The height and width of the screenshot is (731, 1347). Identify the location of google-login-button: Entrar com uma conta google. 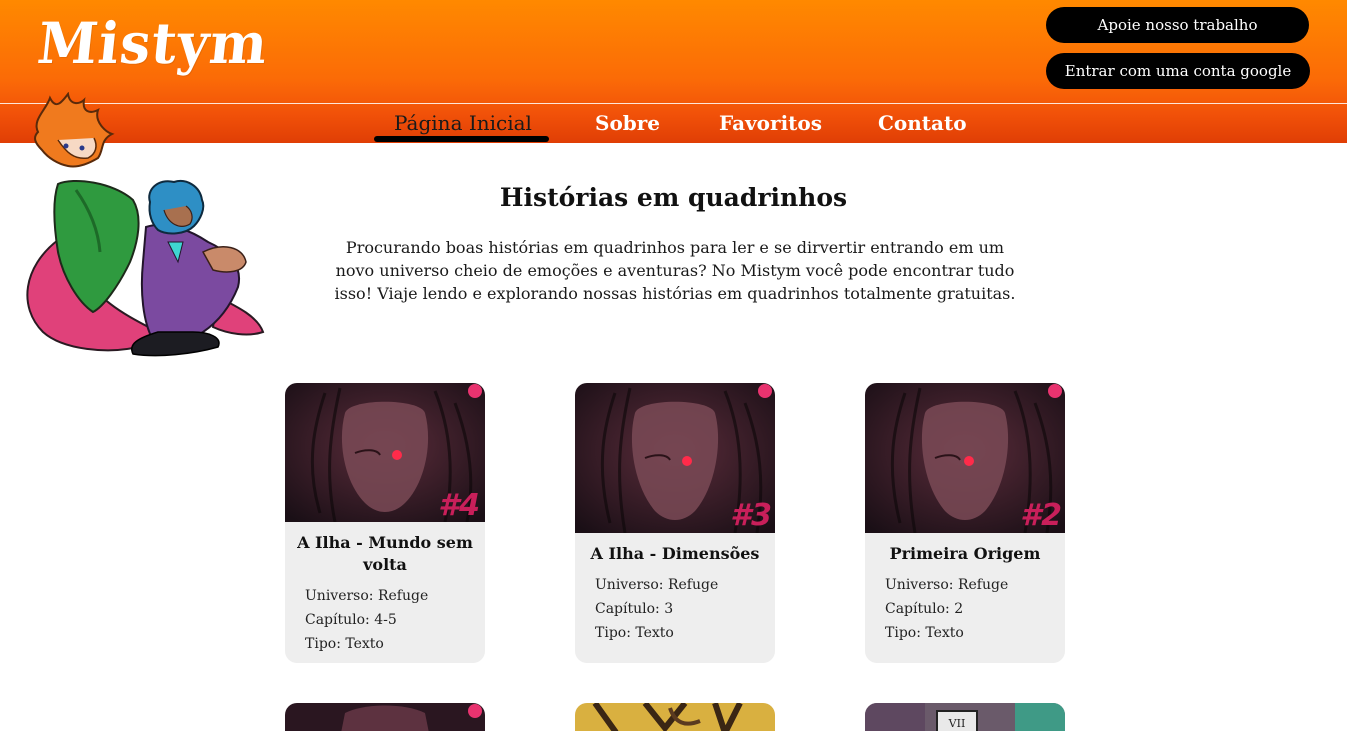
(1178, 71).